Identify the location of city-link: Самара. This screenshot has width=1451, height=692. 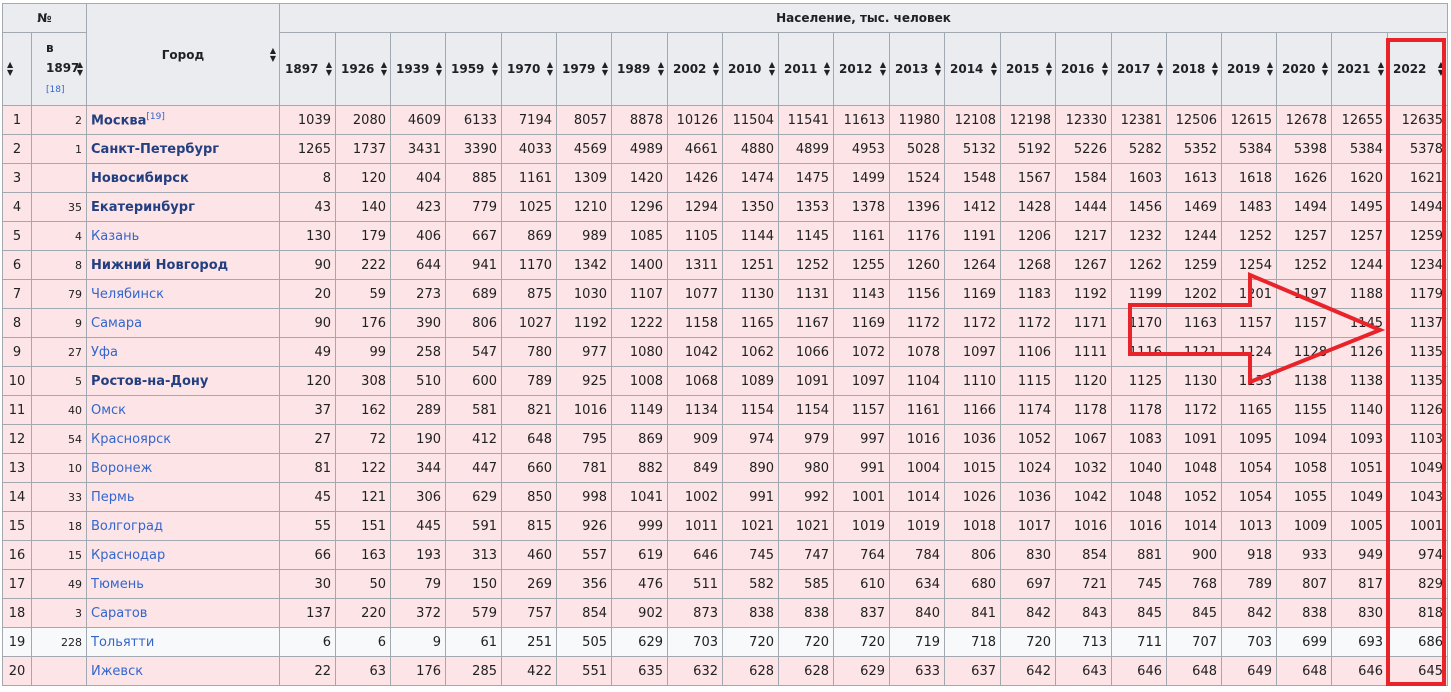
(116, 323).